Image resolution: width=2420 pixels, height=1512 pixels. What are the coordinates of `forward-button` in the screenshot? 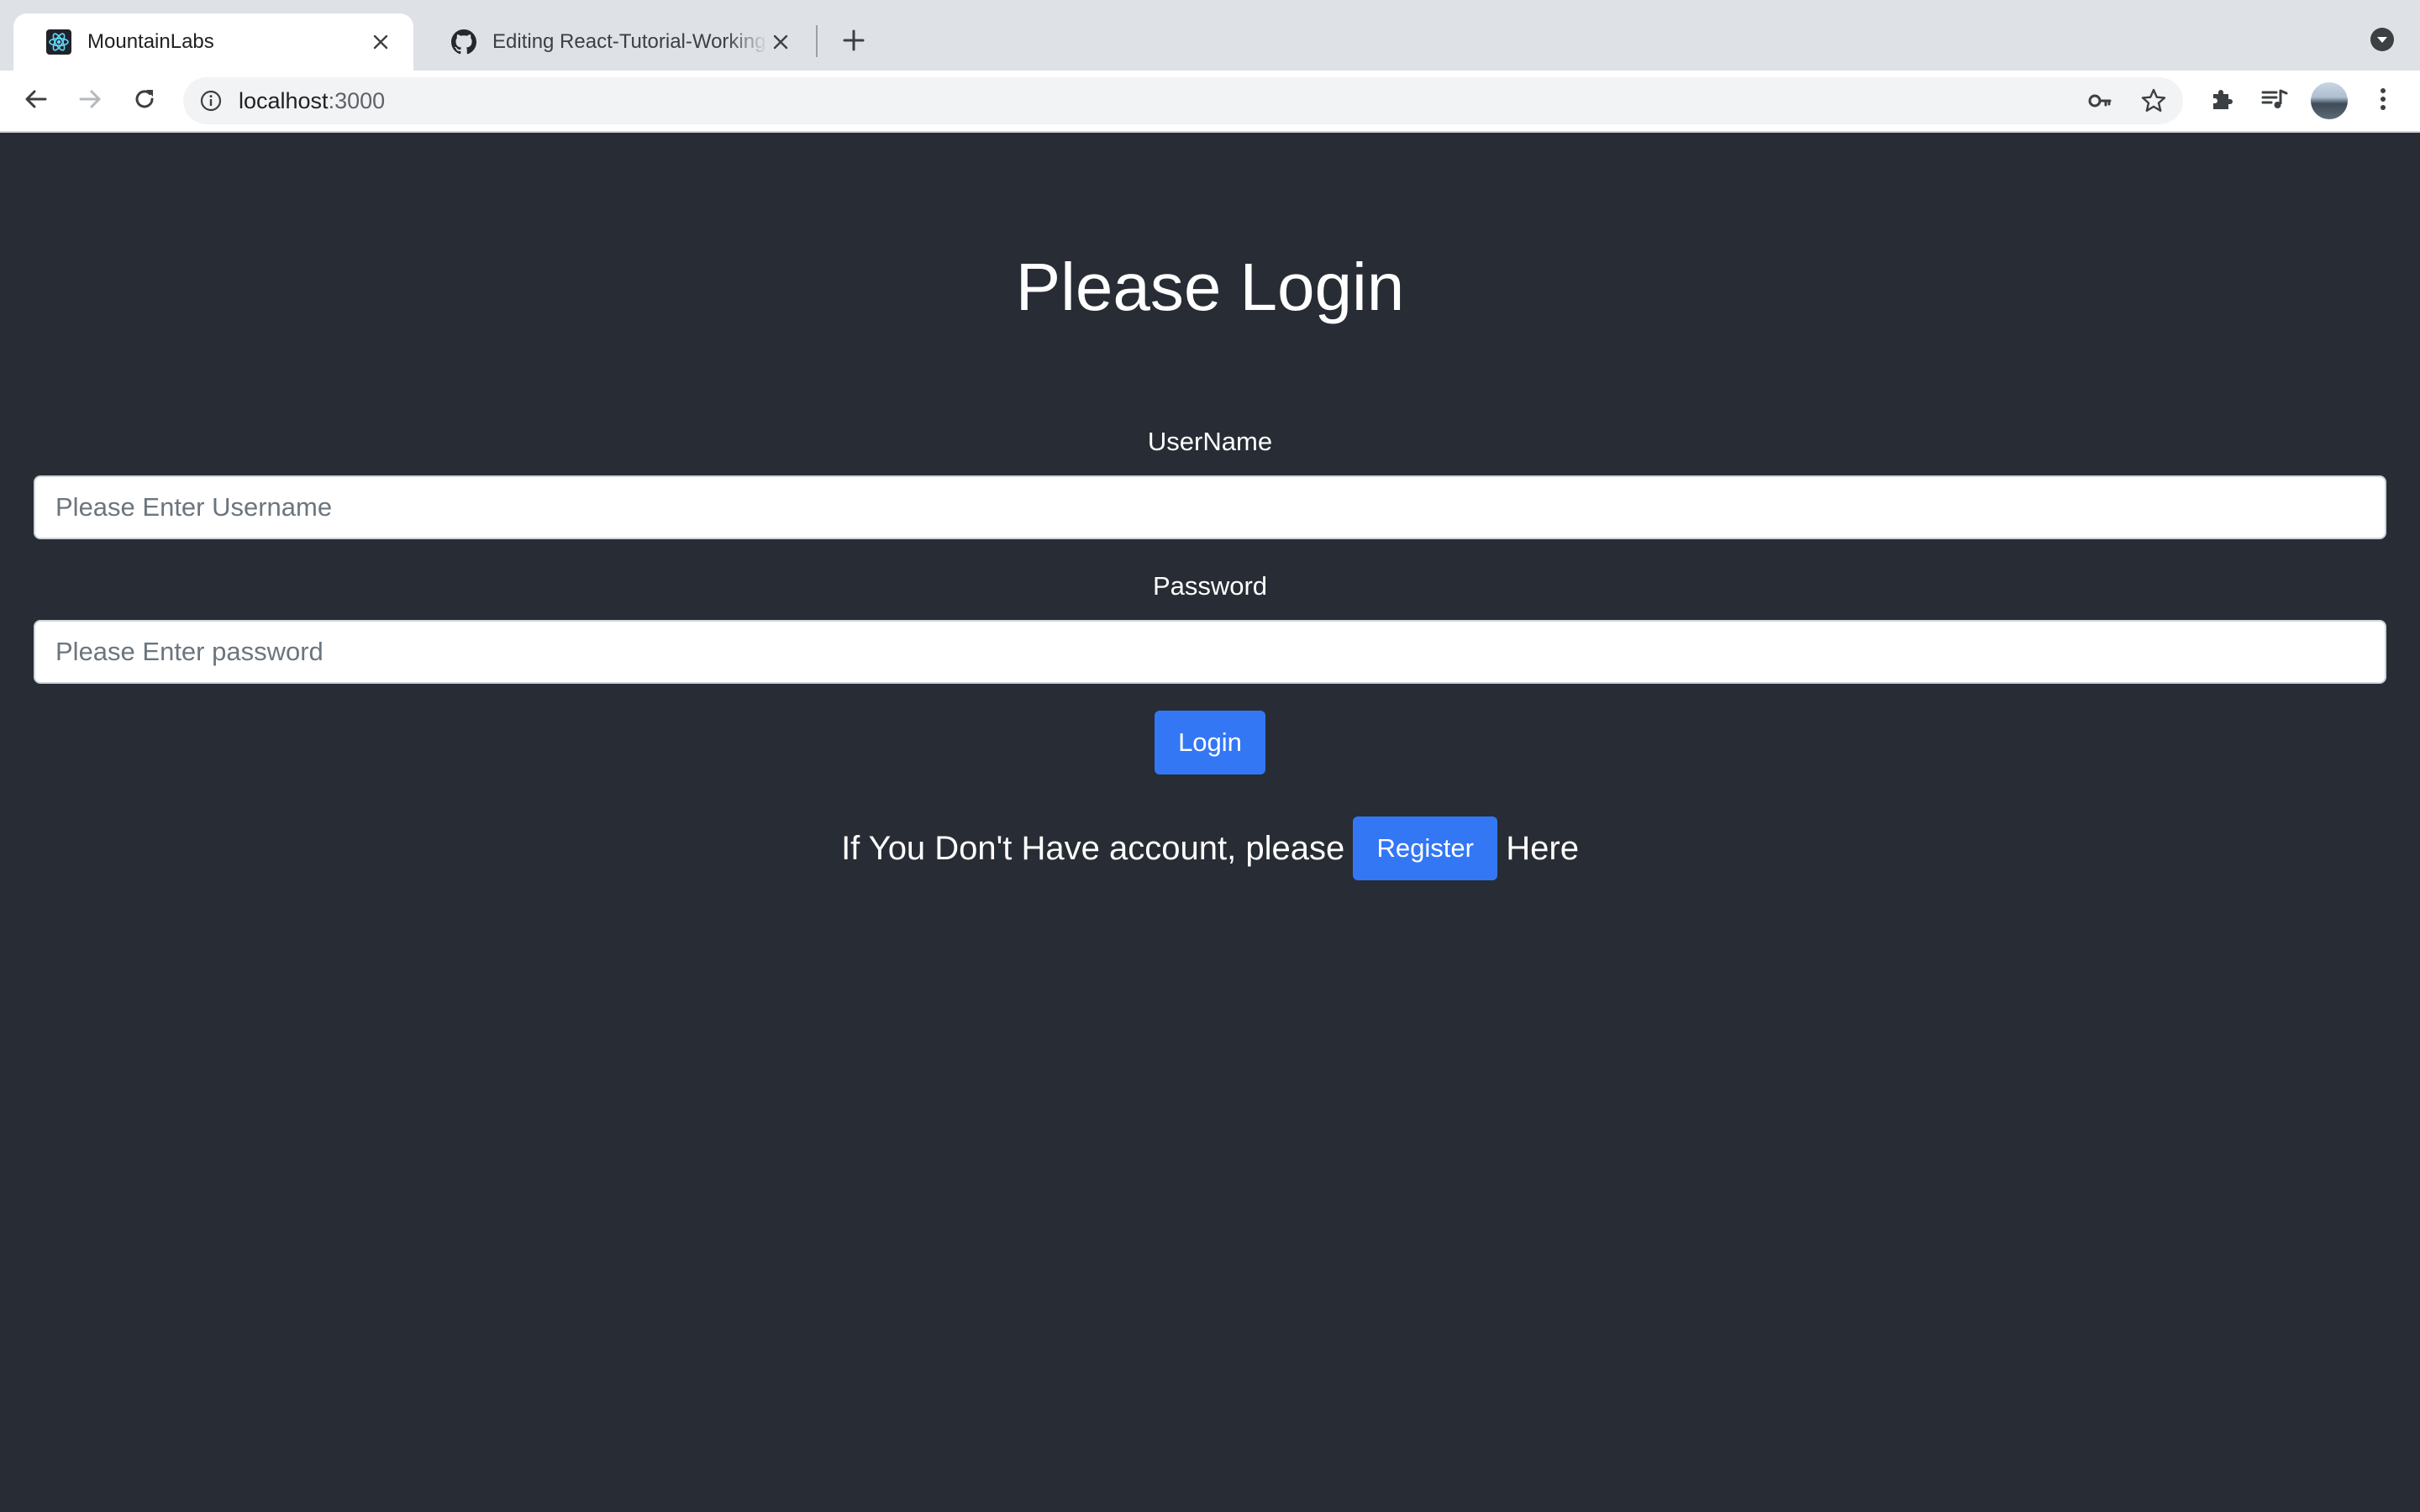 It's located at (90, 100).